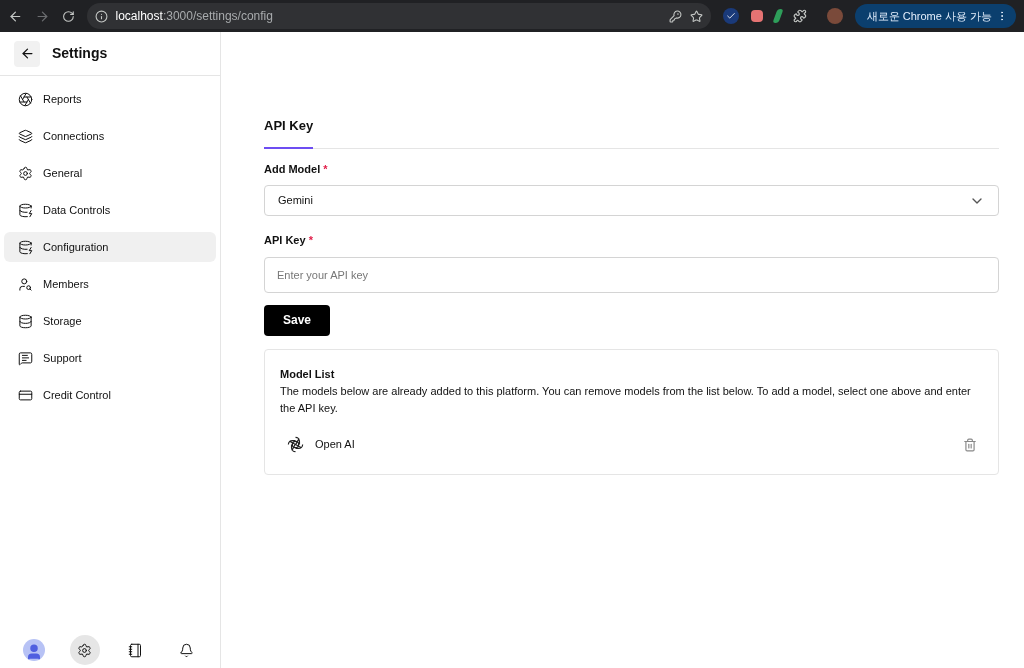 The height and width of the screenshot is (668, 1024). Describe the element at coordinates (631, 200) in the screenshot. I see `model-select: Gemini` at that location.